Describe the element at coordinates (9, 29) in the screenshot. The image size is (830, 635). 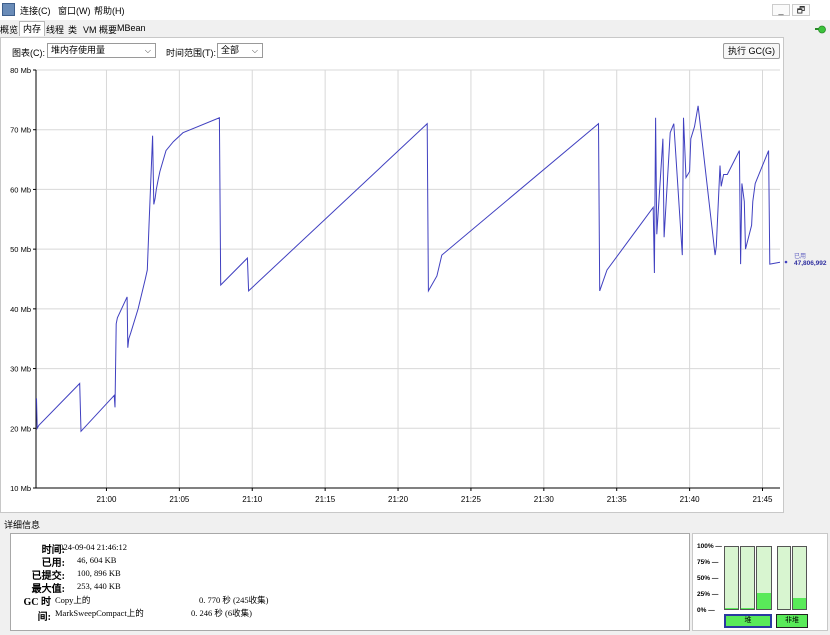
I see `tab-overview: 概览` at that location.